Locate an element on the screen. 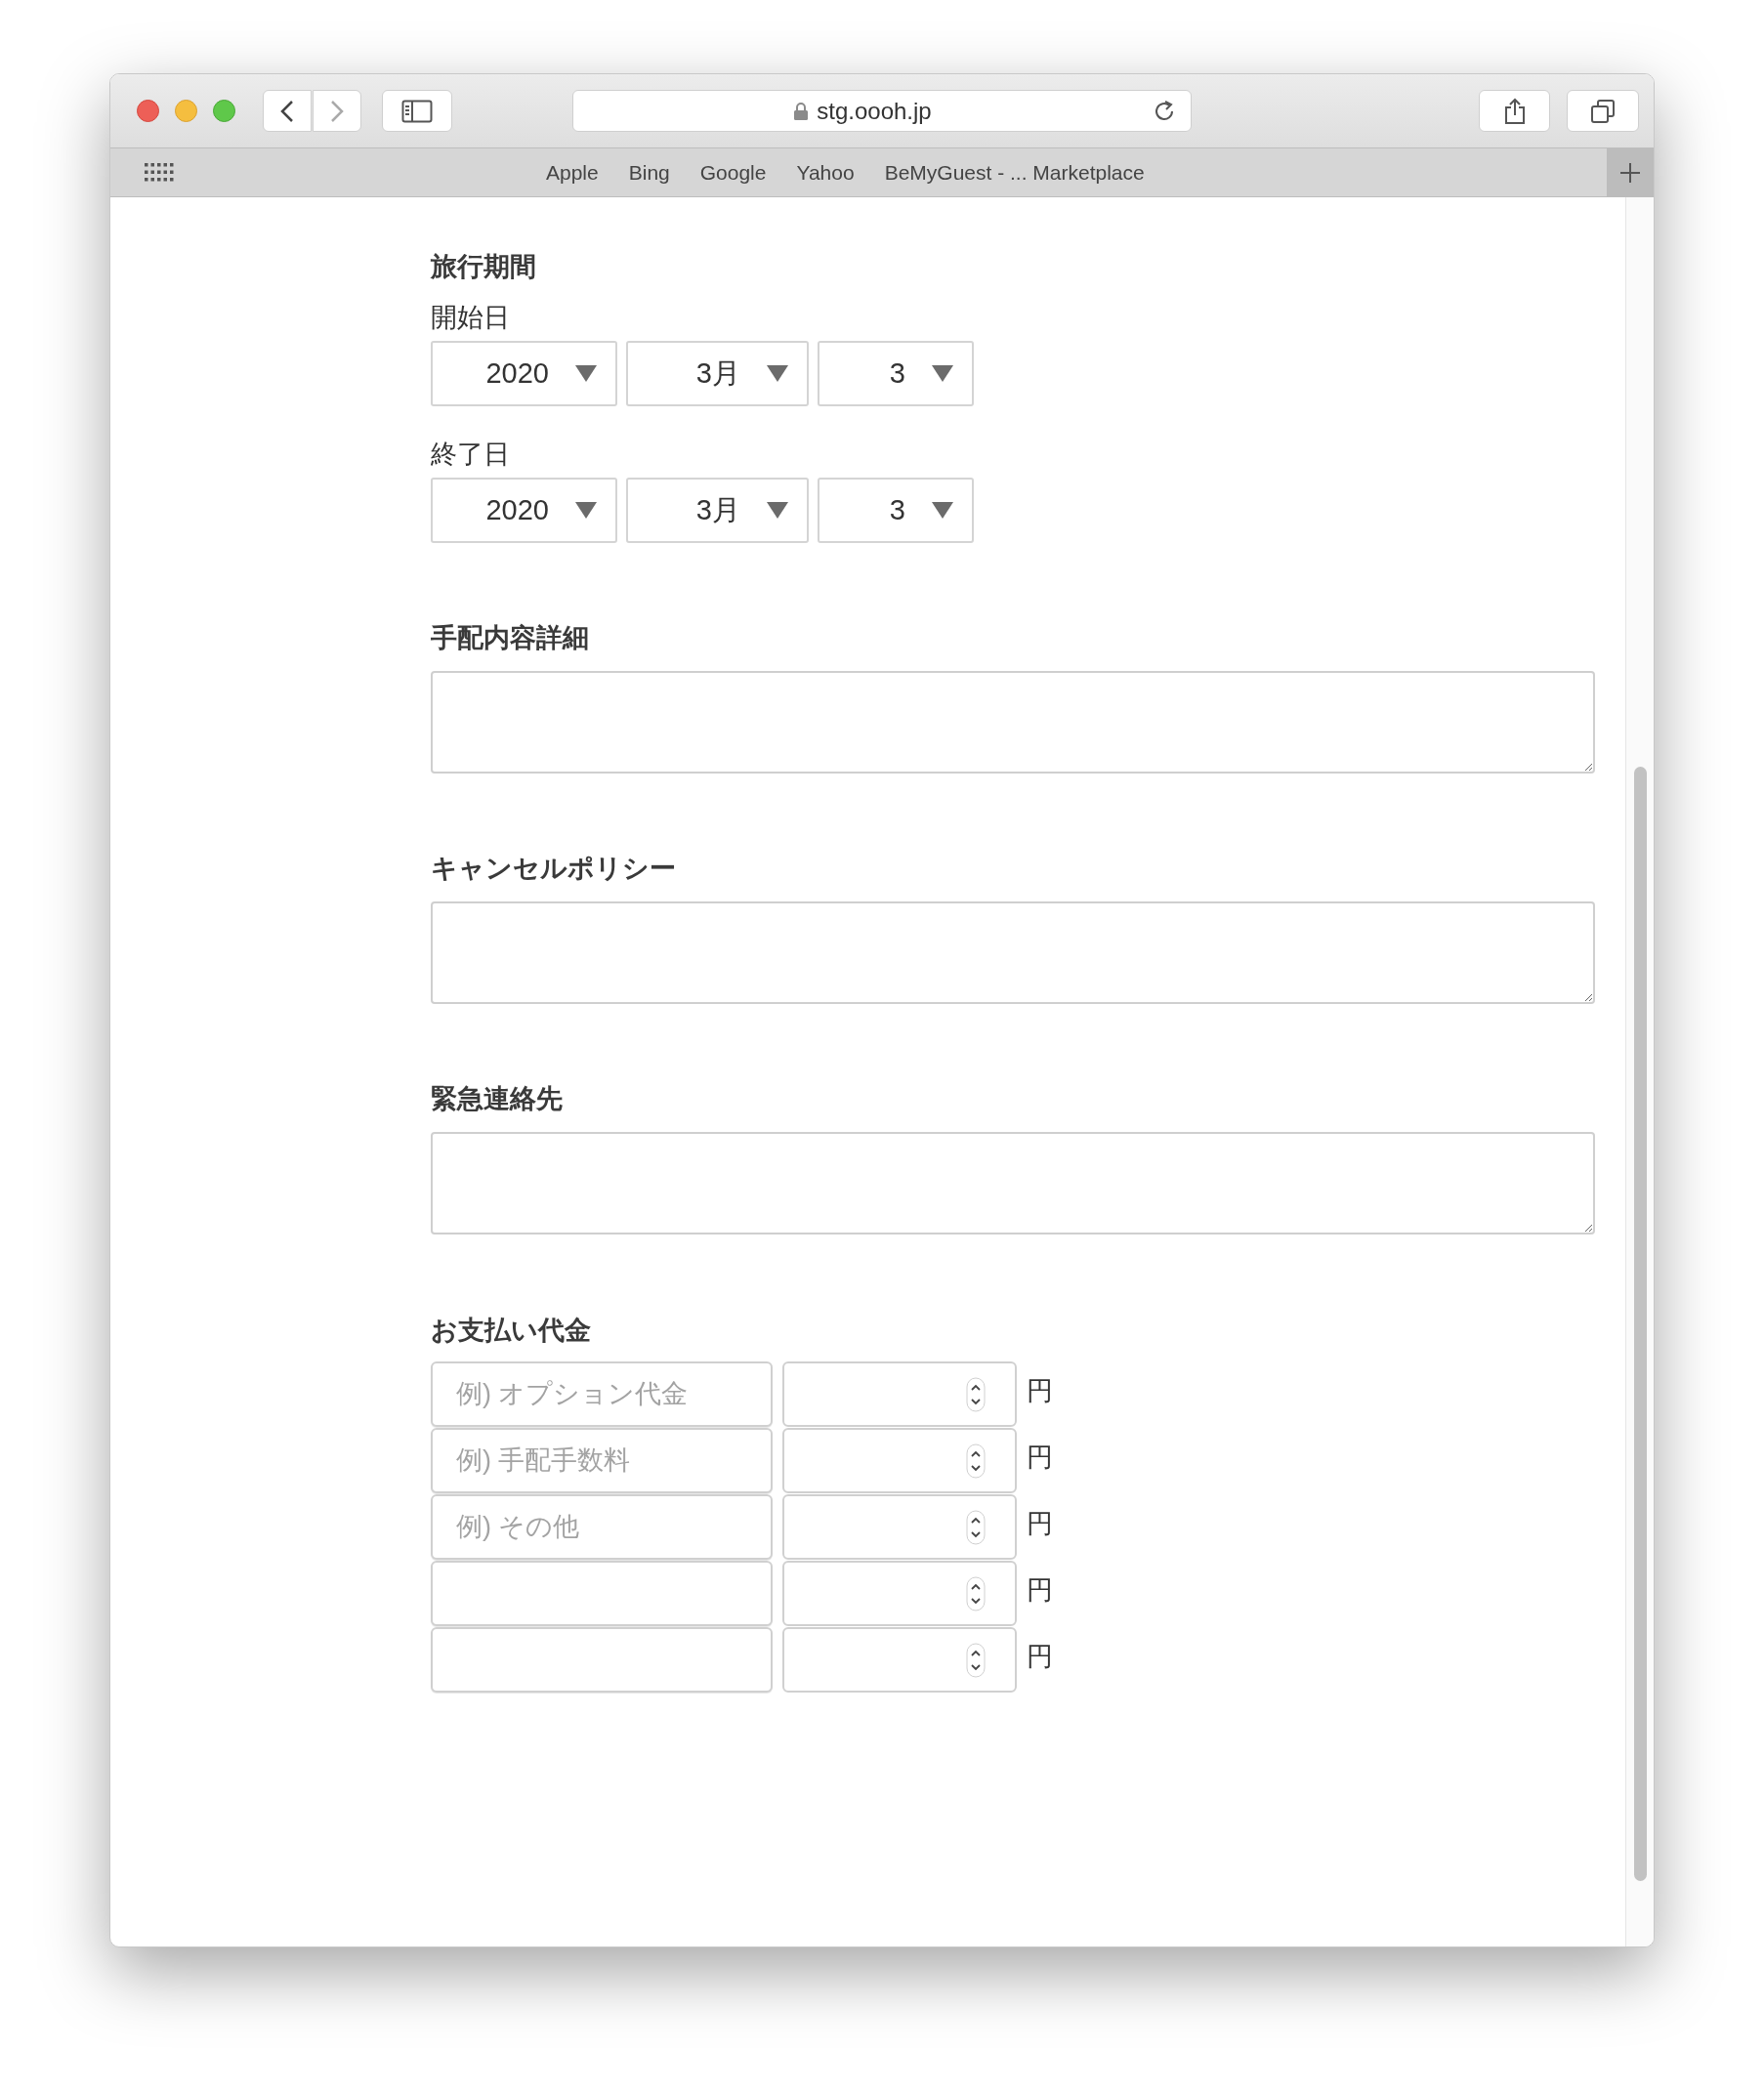 The width and height of the screenshot is (1764, 2092). section-heading: 旅行期間 is located at coordinates (484, 266).